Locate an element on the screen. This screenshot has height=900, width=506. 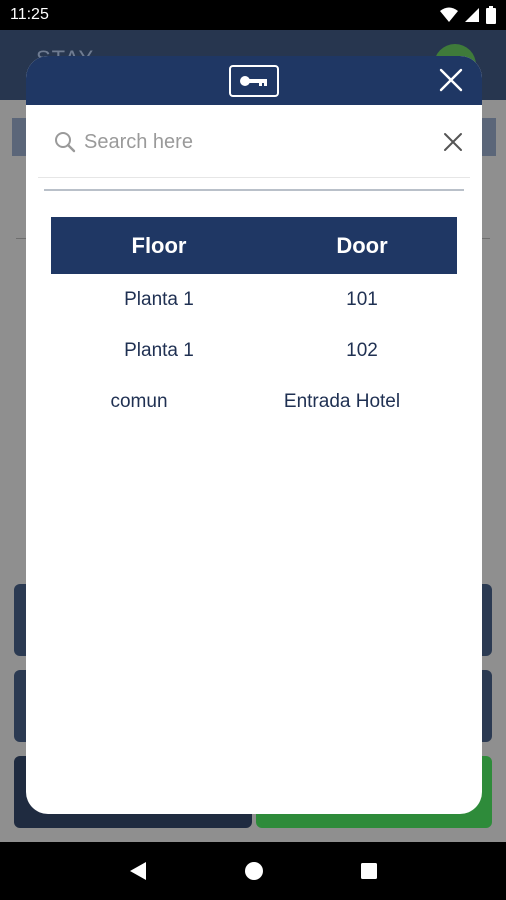
search-bar is located at coordinates (254, 142).